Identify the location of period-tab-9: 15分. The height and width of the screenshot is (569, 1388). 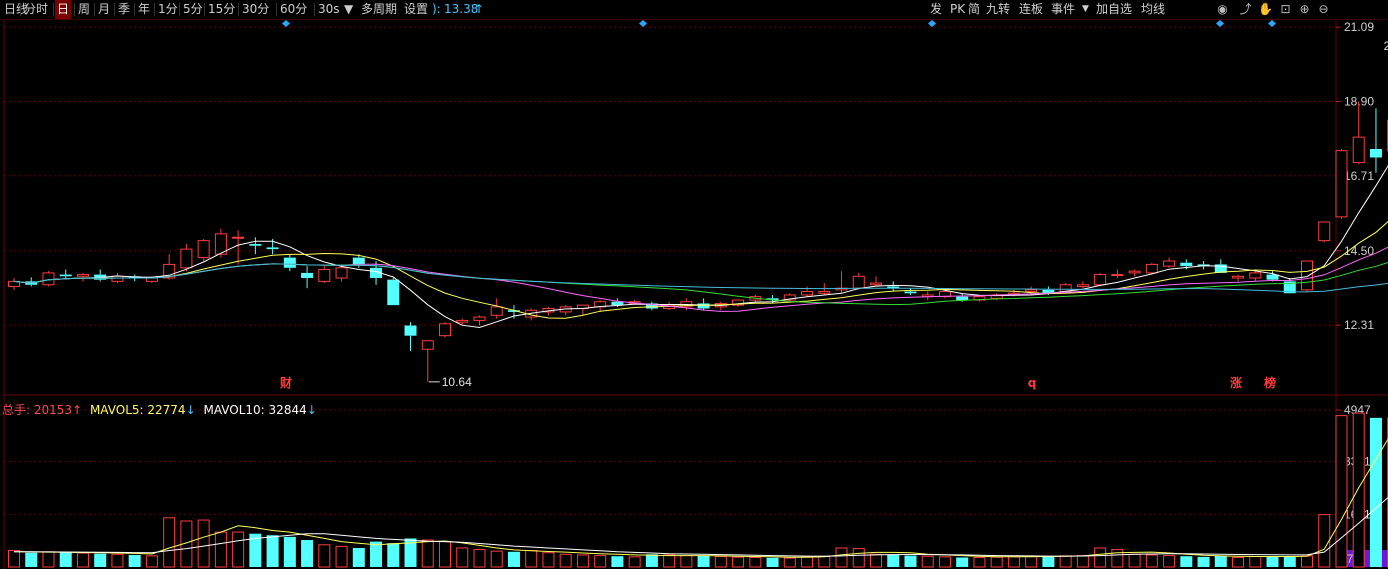
(221, 9).